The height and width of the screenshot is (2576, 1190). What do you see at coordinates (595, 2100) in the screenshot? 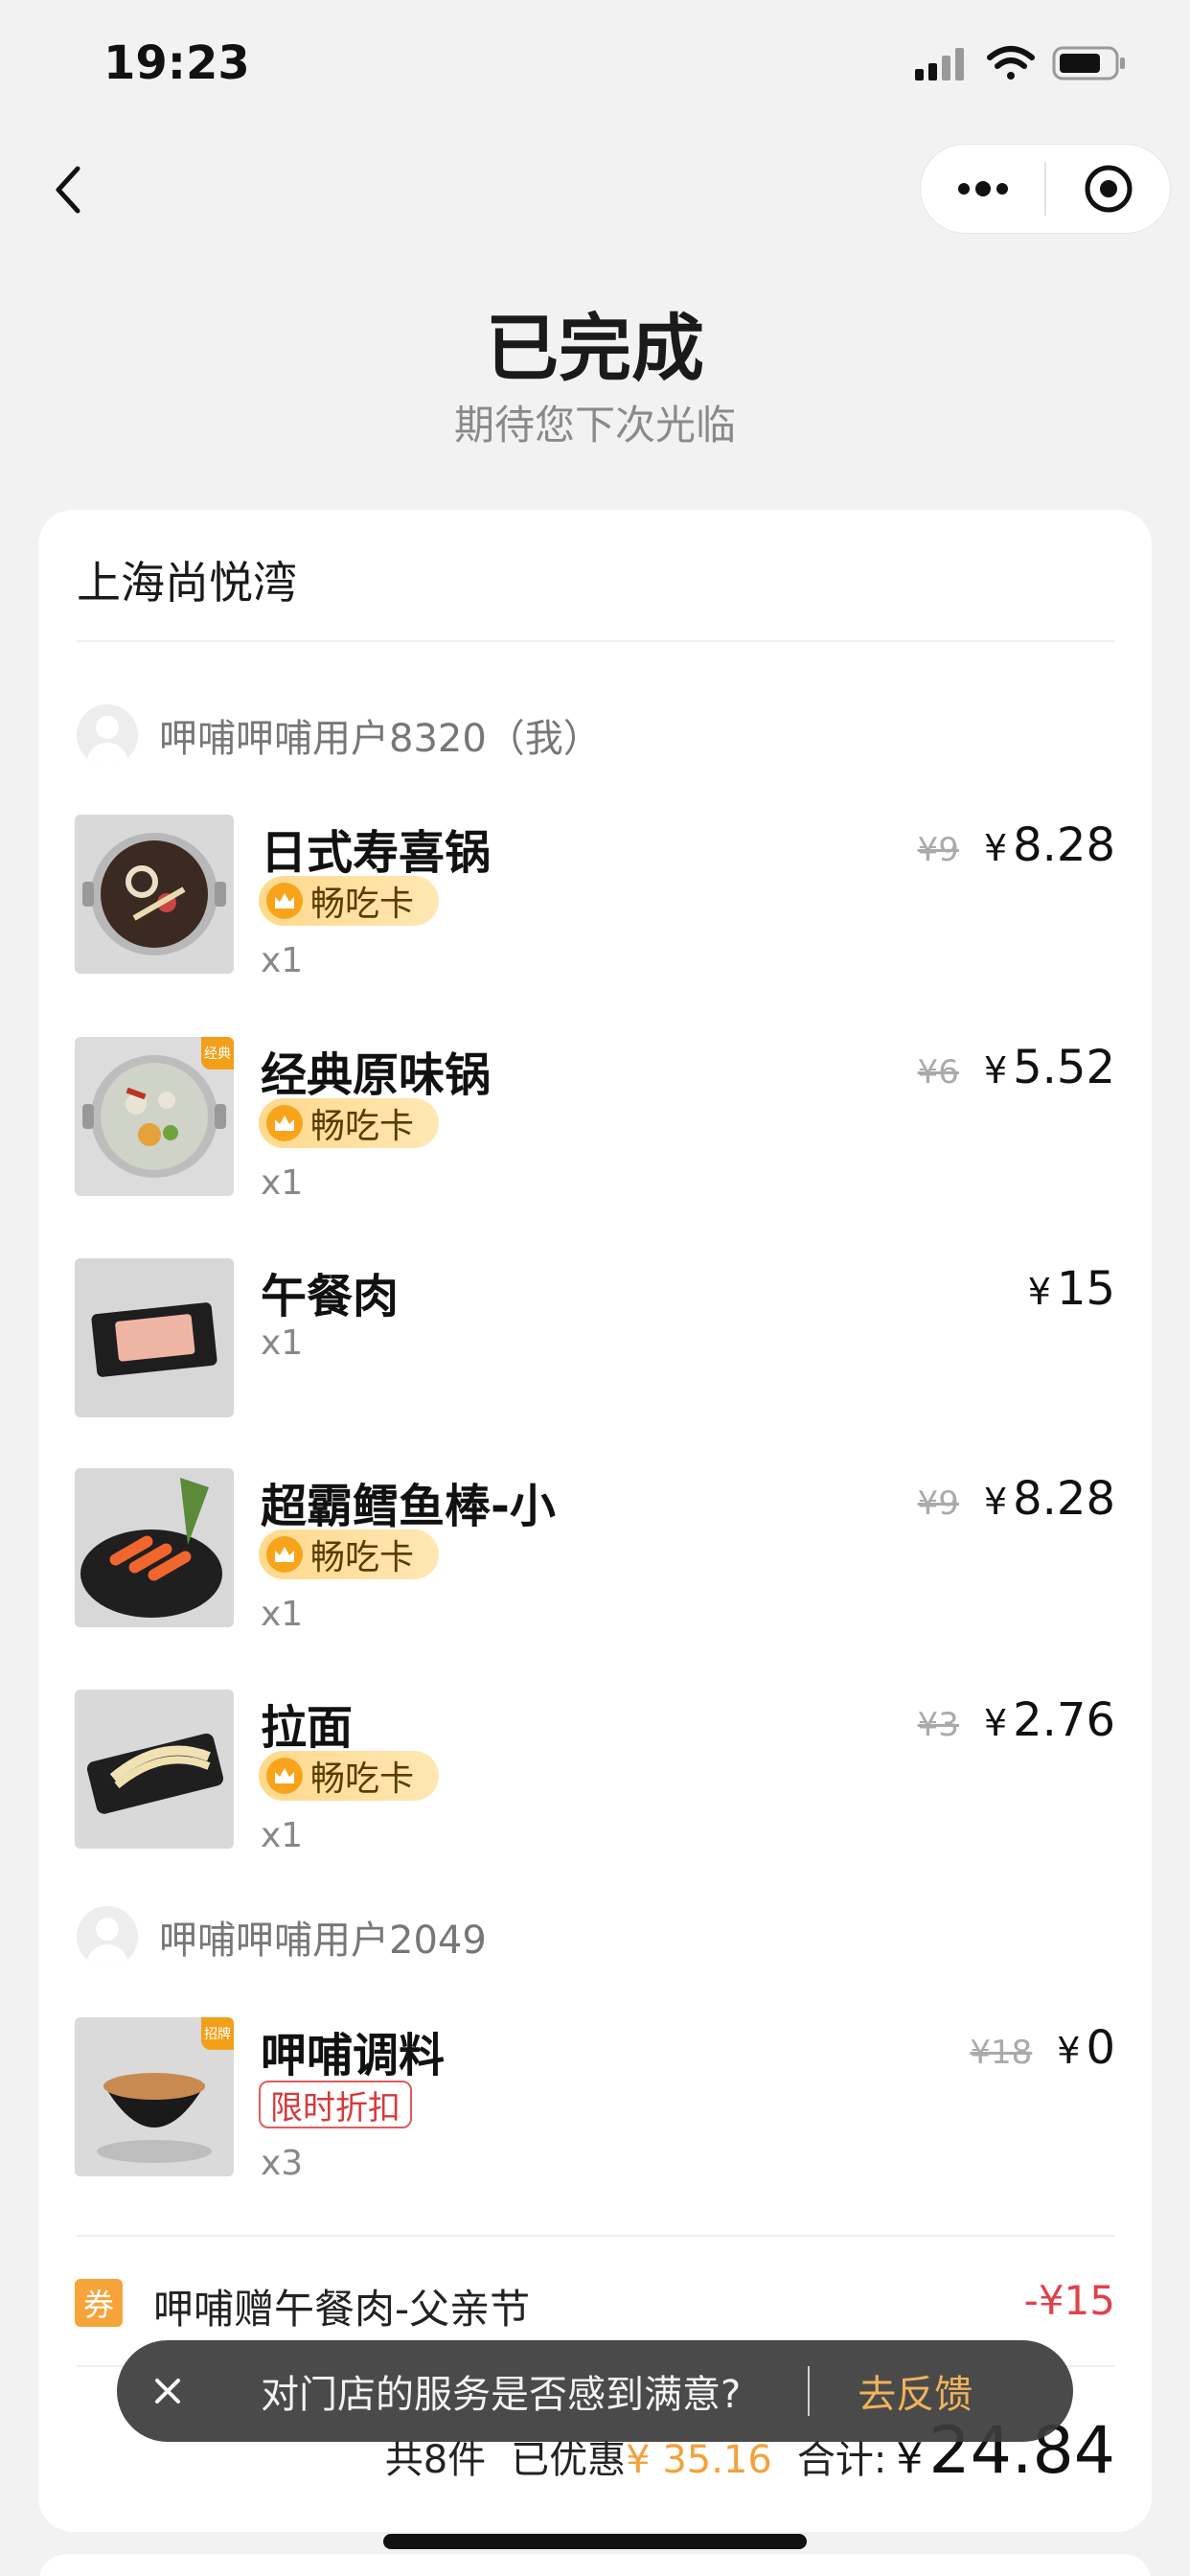
I see `order-item: 招牌 呷哺调料 限时折扣 x3 ¥18 ¥0` at bounding box center [595, 2100].